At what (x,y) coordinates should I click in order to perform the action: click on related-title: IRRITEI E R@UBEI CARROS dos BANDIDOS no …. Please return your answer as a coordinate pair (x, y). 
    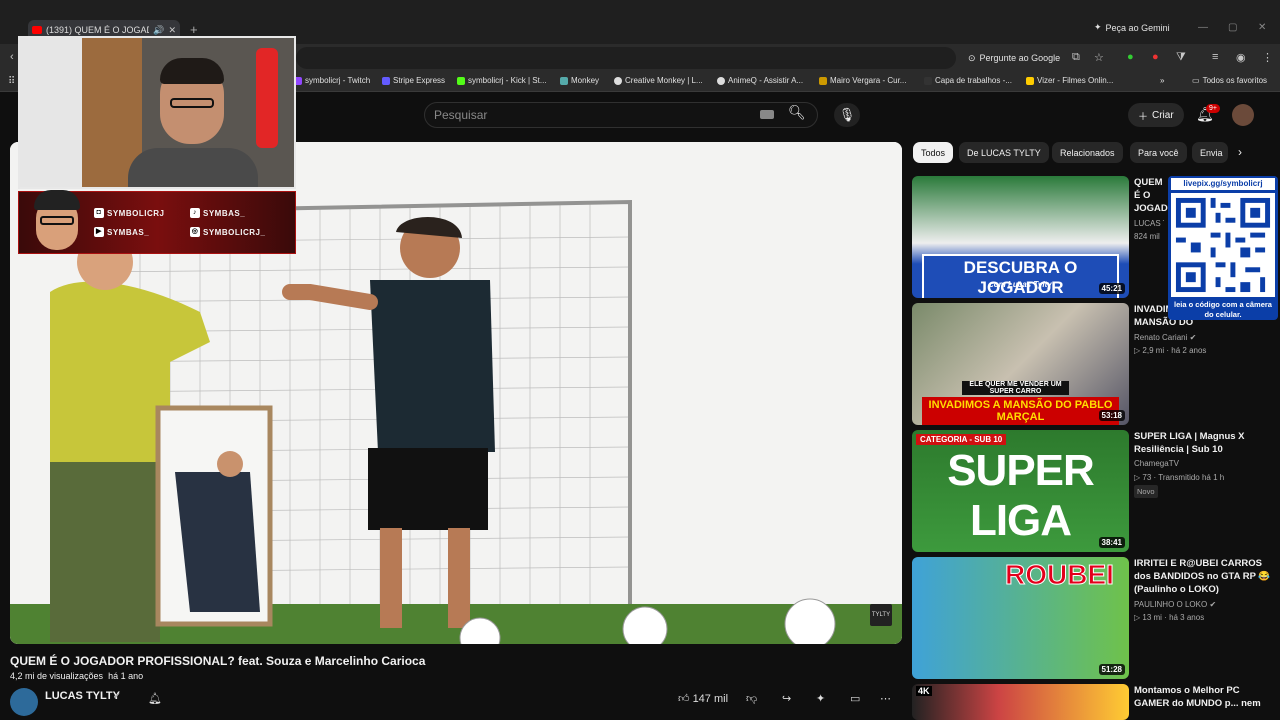
    Looking at the image, I should click on (1204, 576).